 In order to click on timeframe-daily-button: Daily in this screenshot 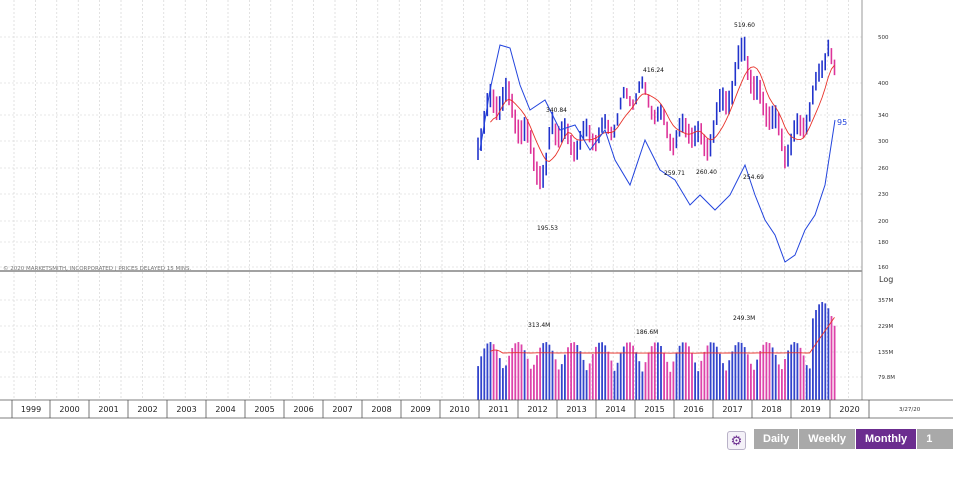, I will do `click(777, 439)`.